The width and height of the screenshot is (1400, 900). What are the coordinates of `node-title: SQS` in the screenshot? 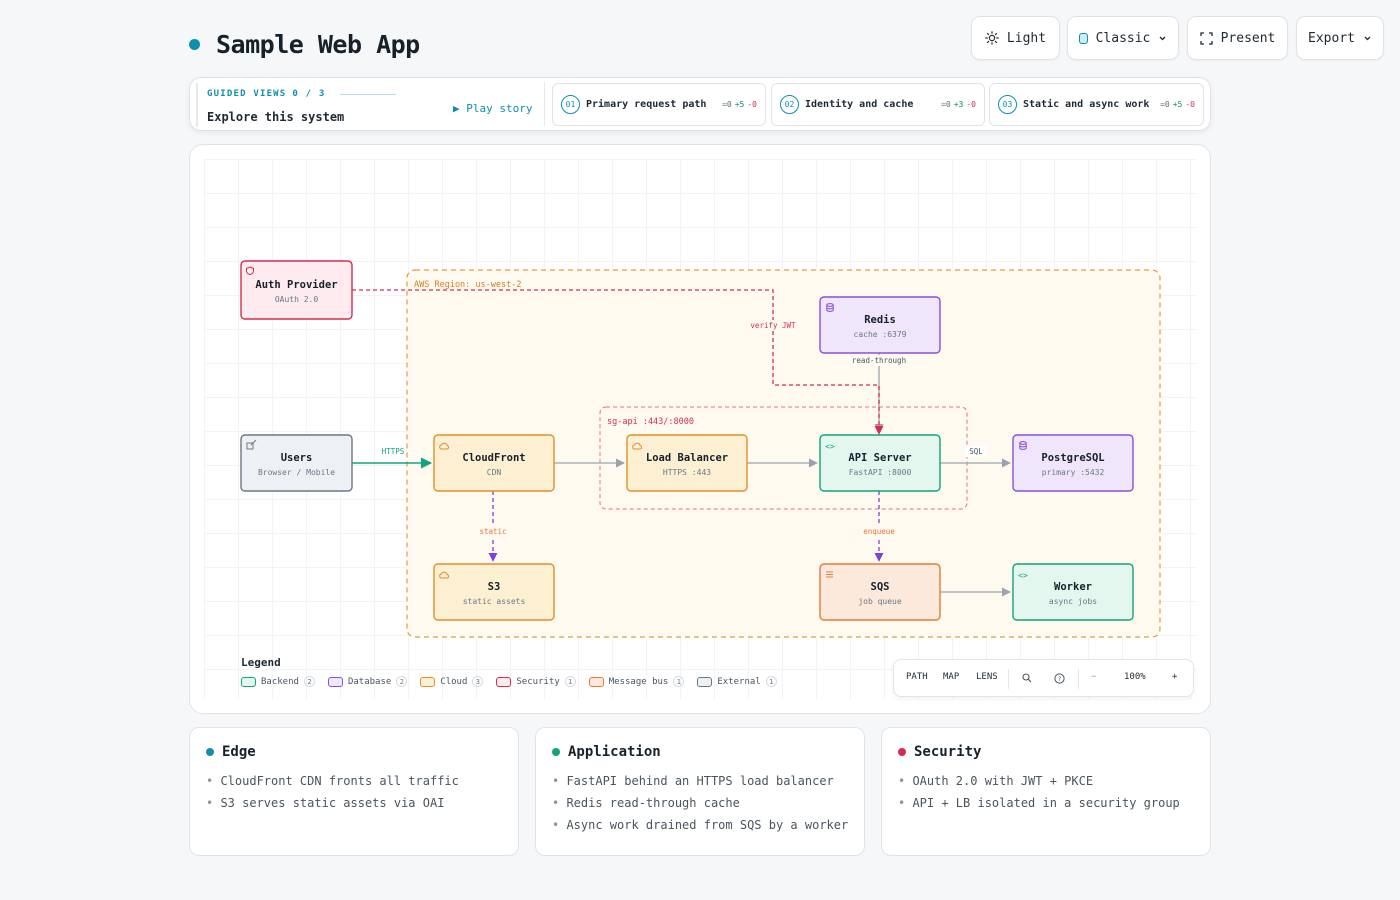 It's located at (880, 587).